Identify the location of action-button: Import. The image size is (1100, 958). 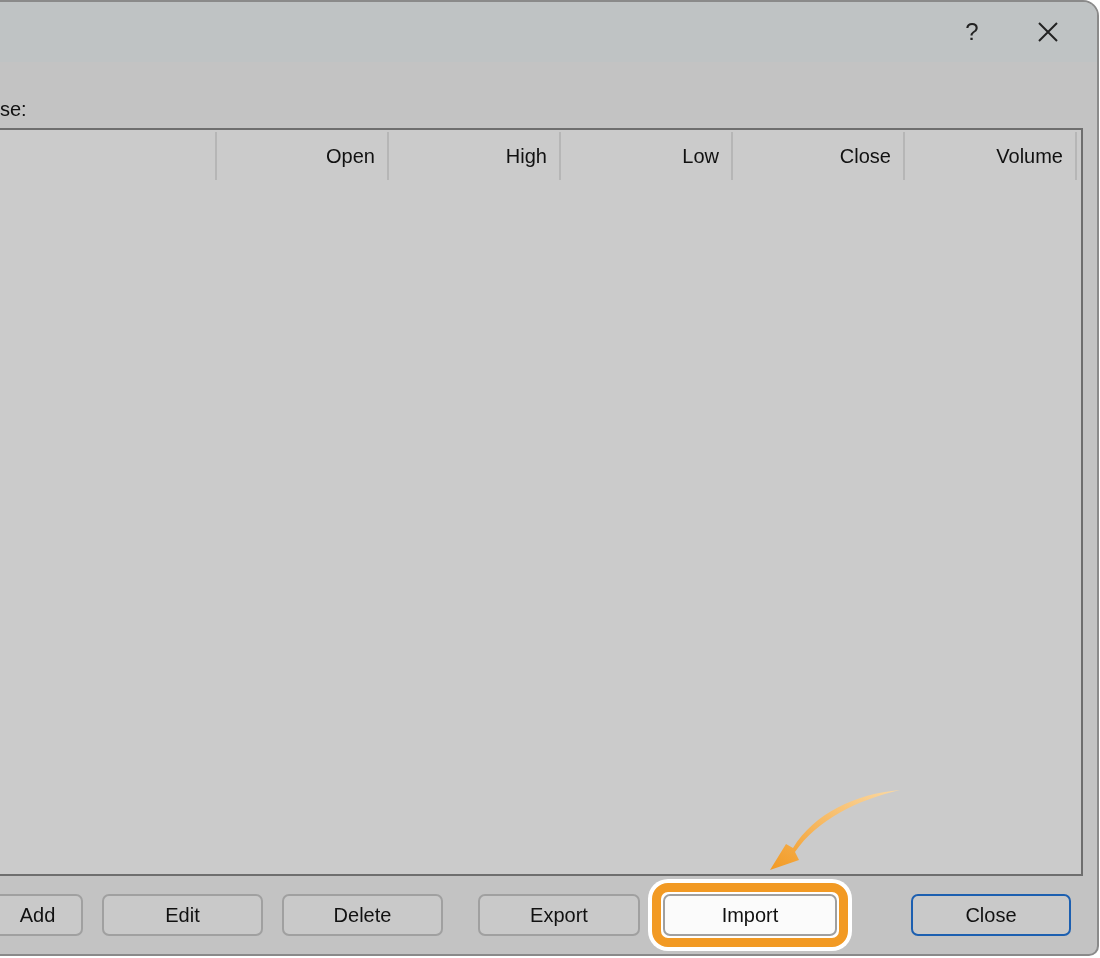
(750, 915).